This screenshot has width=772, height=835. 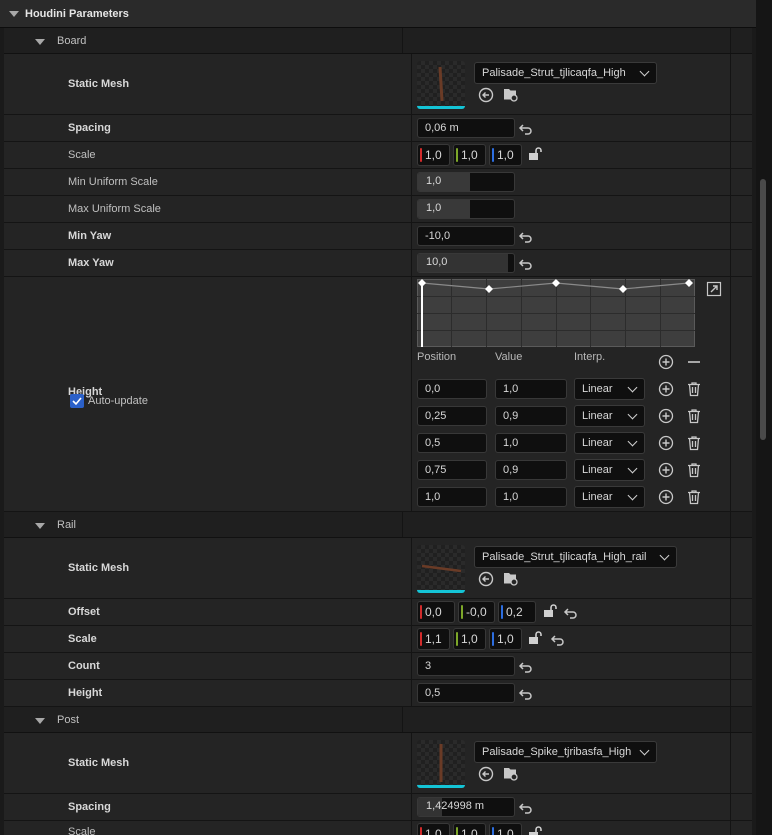 What do you see at coordinates (666, 362) in the screenshot?
I see `add-point-icon` at bounding box center [666, 362].